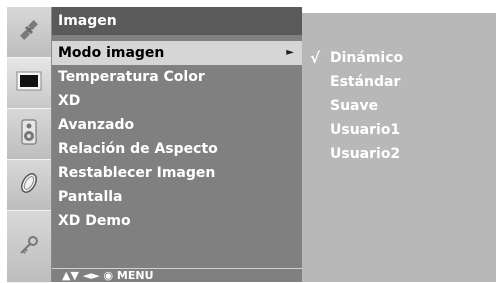 This screenshot has width=496, height=283. I want to click on rail-item-audio, so click(29, 134).